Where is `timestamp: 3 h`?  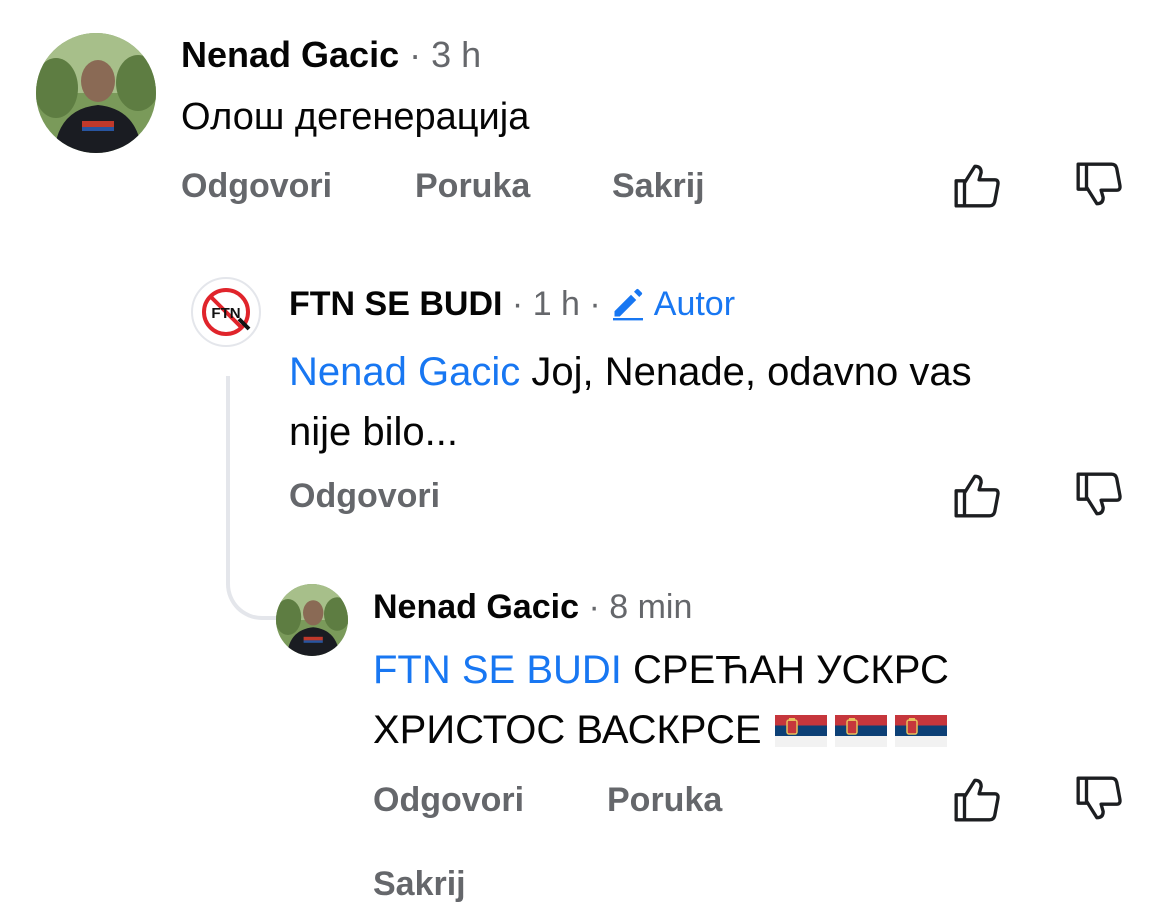 timestamp: 3 h is located at coordinates (456, 54).